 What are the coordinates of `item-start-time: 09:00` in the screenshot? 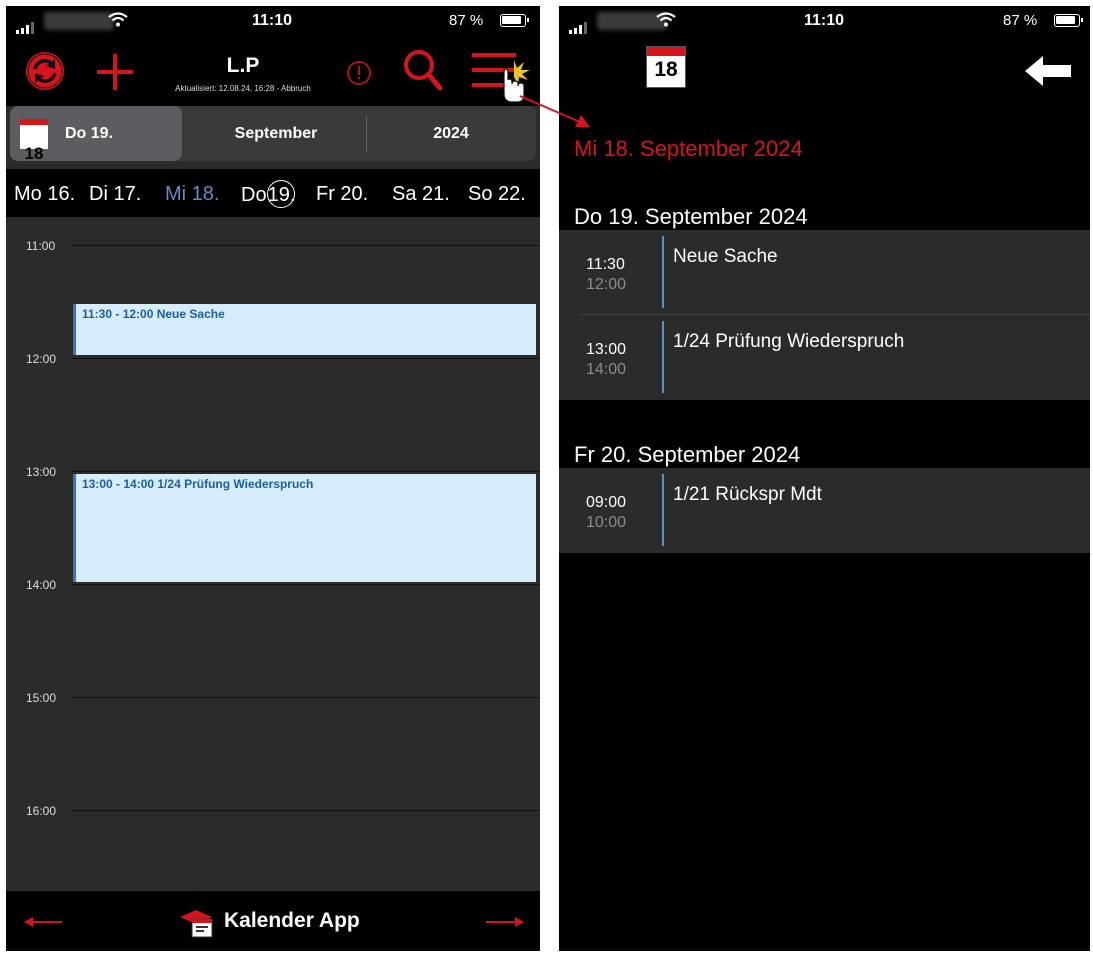 It's located at (606, 502).